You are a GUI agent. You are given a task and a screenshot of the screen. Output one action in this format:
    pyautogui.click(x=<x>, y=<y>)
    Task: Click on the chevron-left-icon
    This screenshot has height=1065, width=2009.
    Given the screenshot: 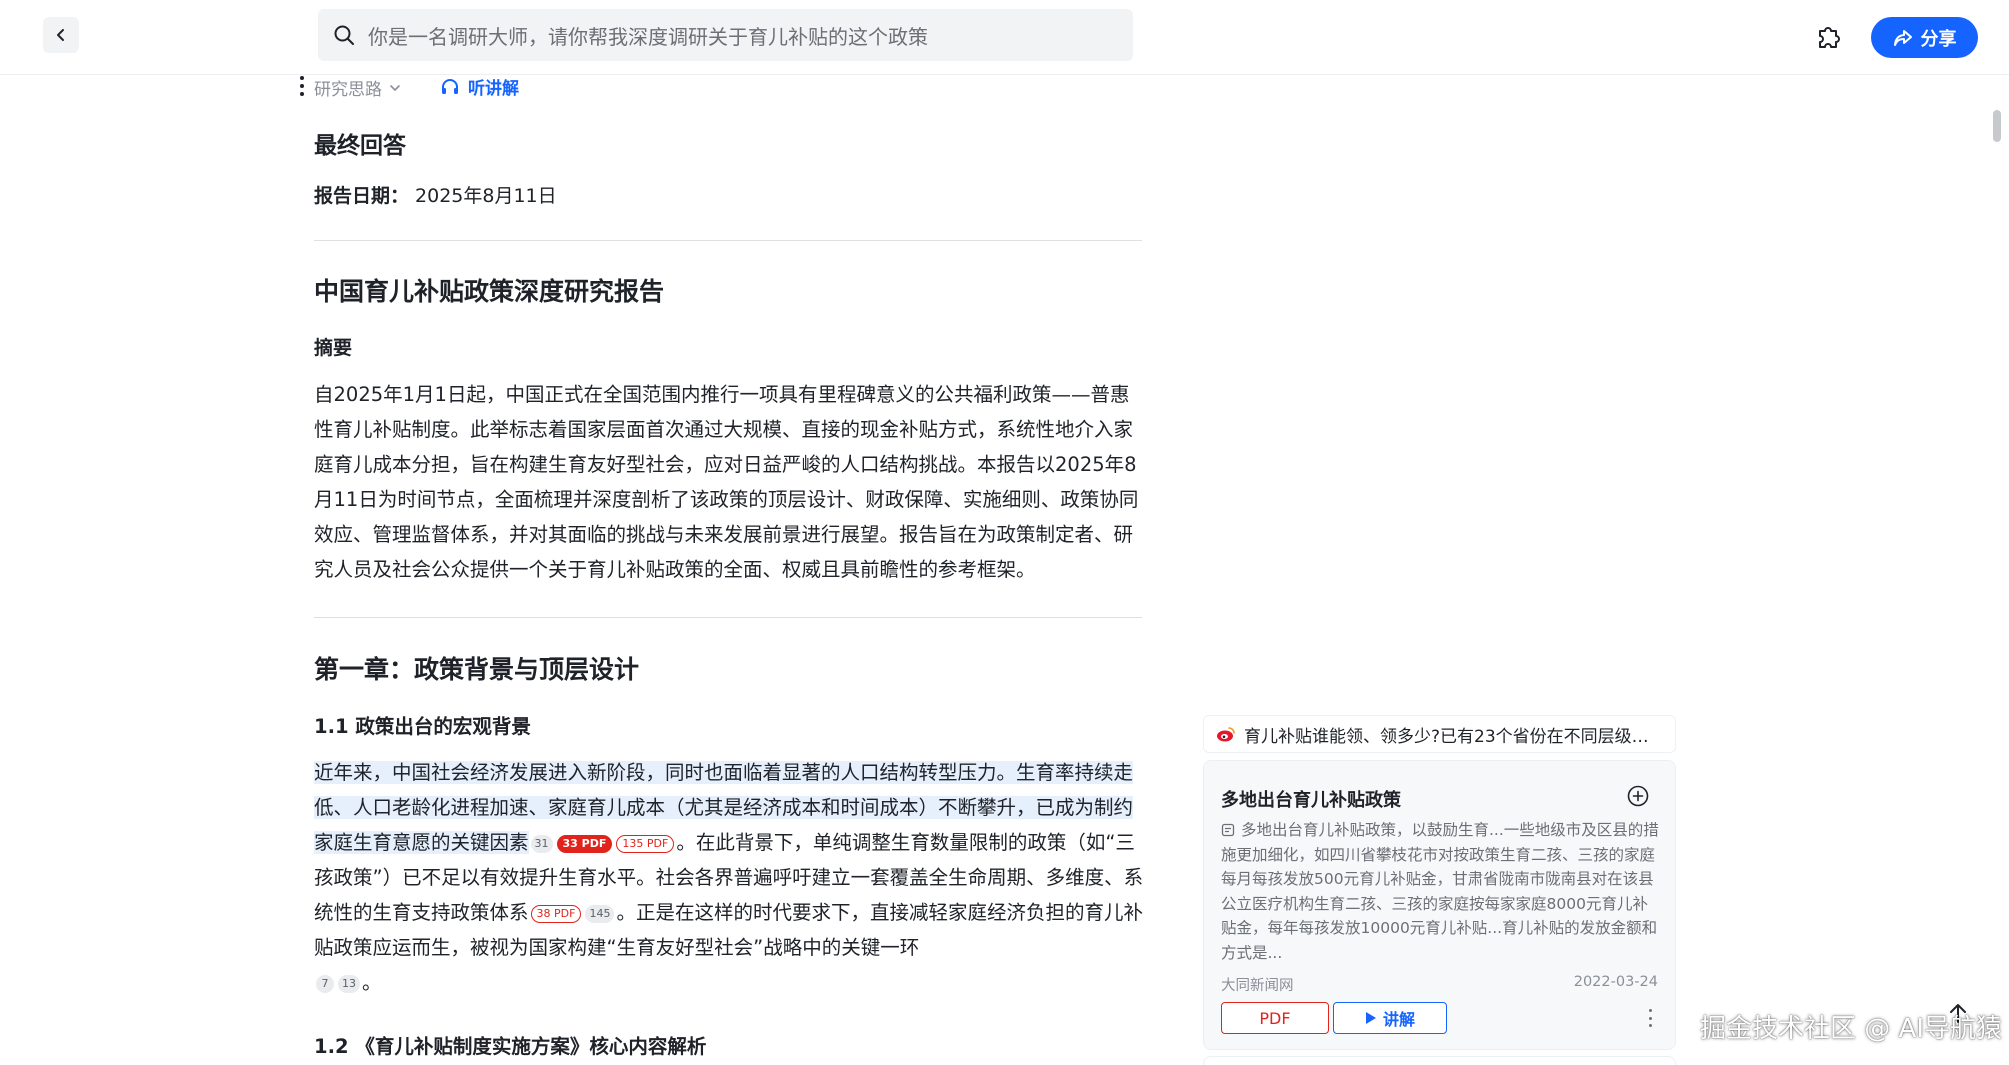 What is the action you would take?
    pyautogui.click(x=60, y=35)
    